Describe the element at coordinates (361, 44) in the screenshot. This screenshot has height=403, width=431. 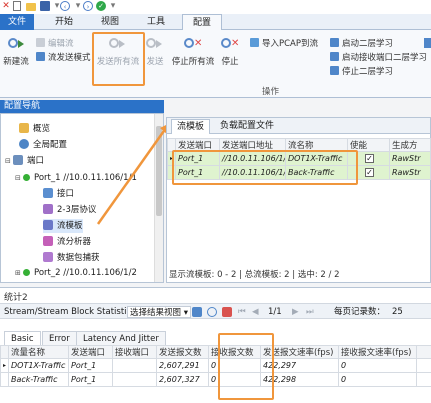
I see `start-l2-learning-button: 启动二层学习` at that location.